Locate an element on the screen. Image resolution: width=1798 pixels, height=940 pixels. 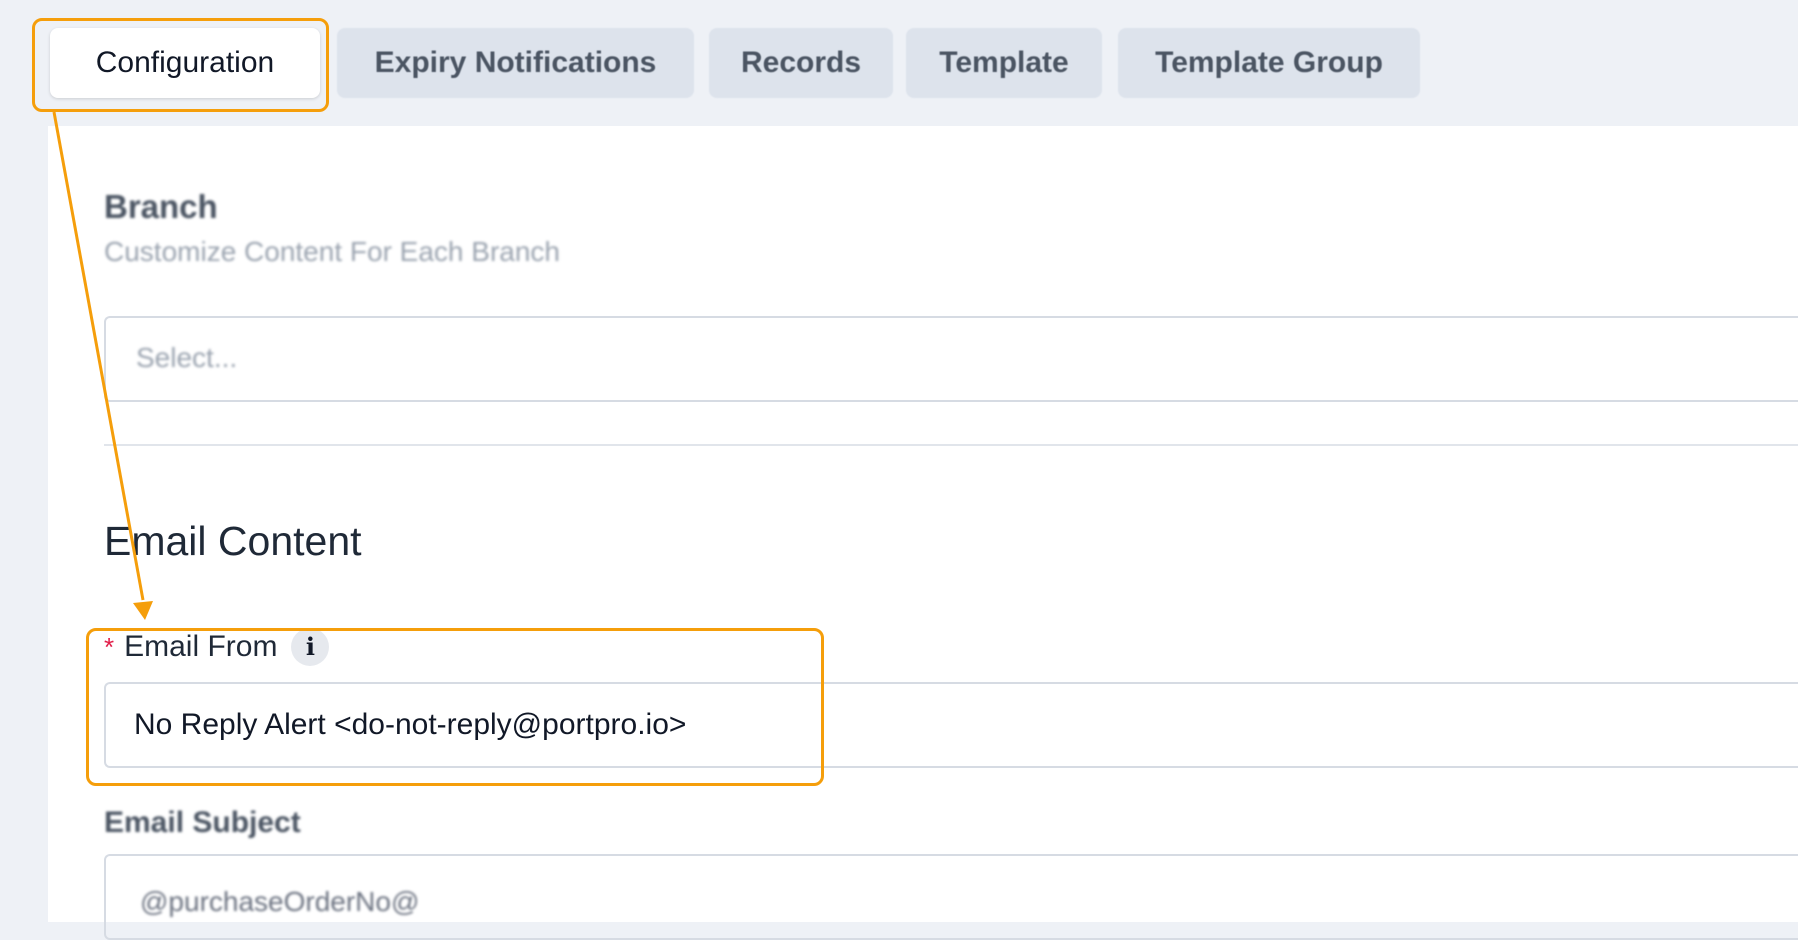
branch-subtitle: Customize Content For Each Branch is located at coordinates (332, 251).